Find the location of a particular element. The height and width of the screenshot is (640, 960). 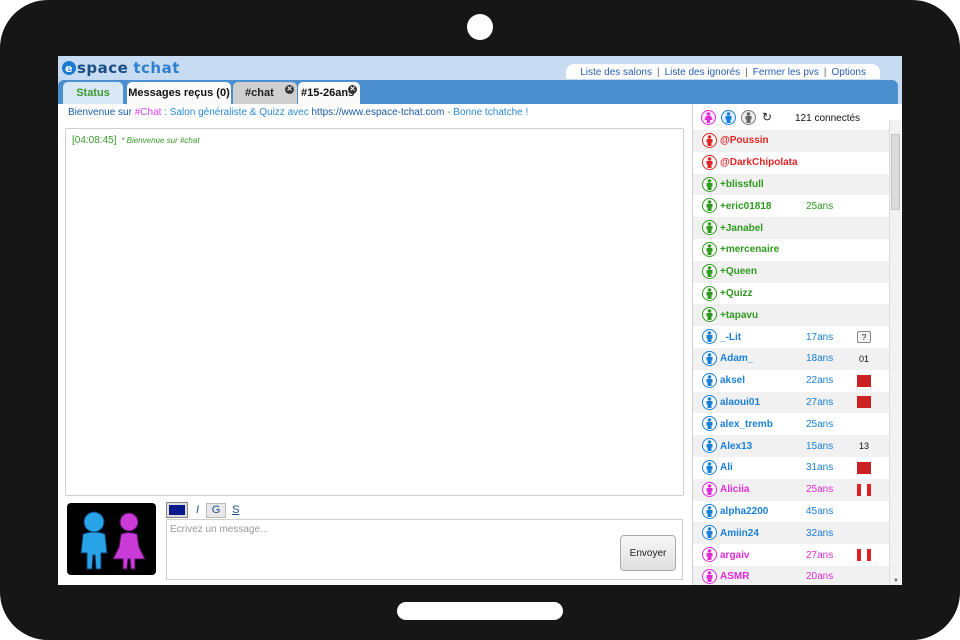

user-row: _-Lit 17ans? is located at coordinates (791, 337).